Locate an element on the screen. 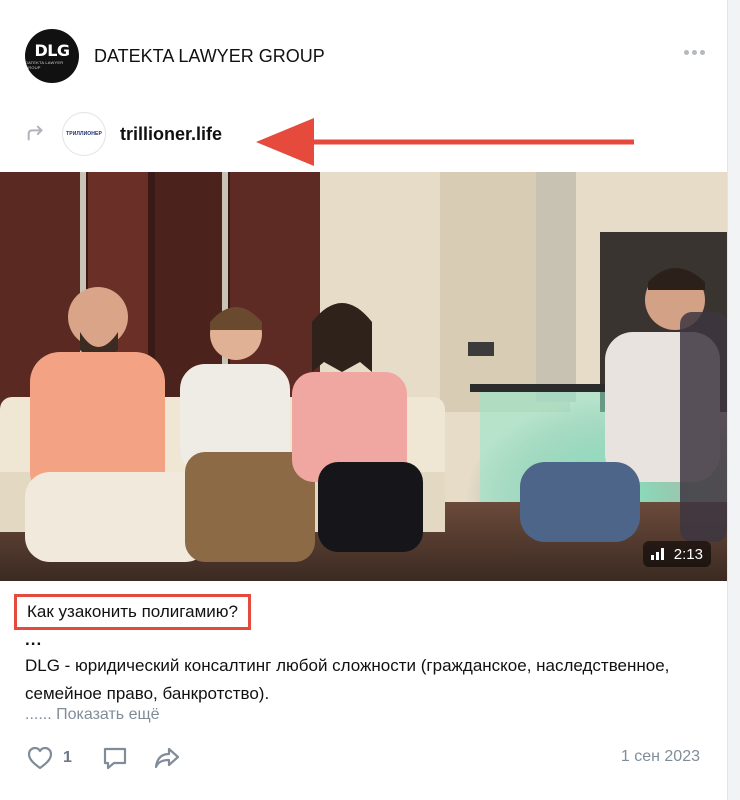 The height and width of the screenshot is (800, 740). source-name: trillioner.life is located at coordinates (171, 134).